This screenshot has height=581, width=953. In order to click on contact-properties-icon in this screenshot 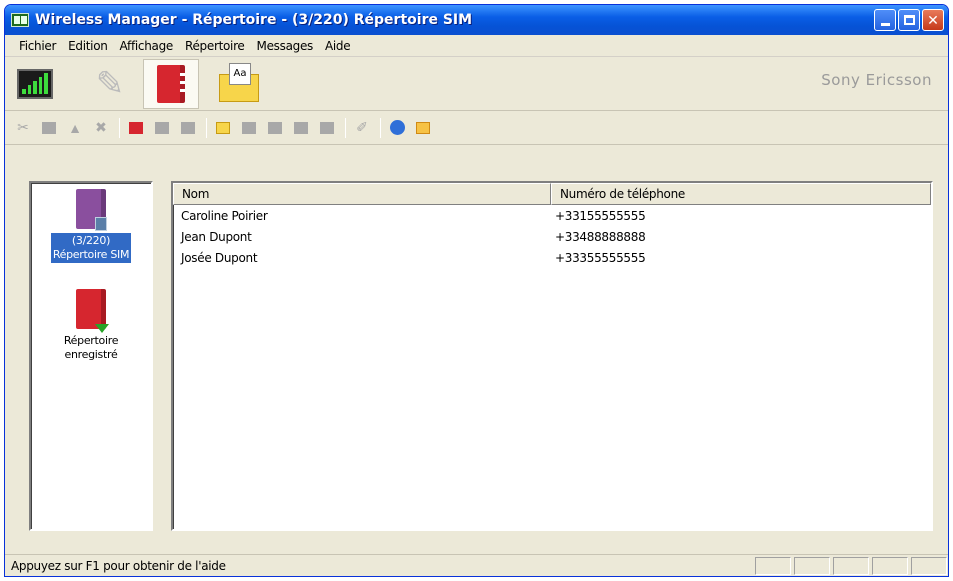, I will do `click(188, 128)`.